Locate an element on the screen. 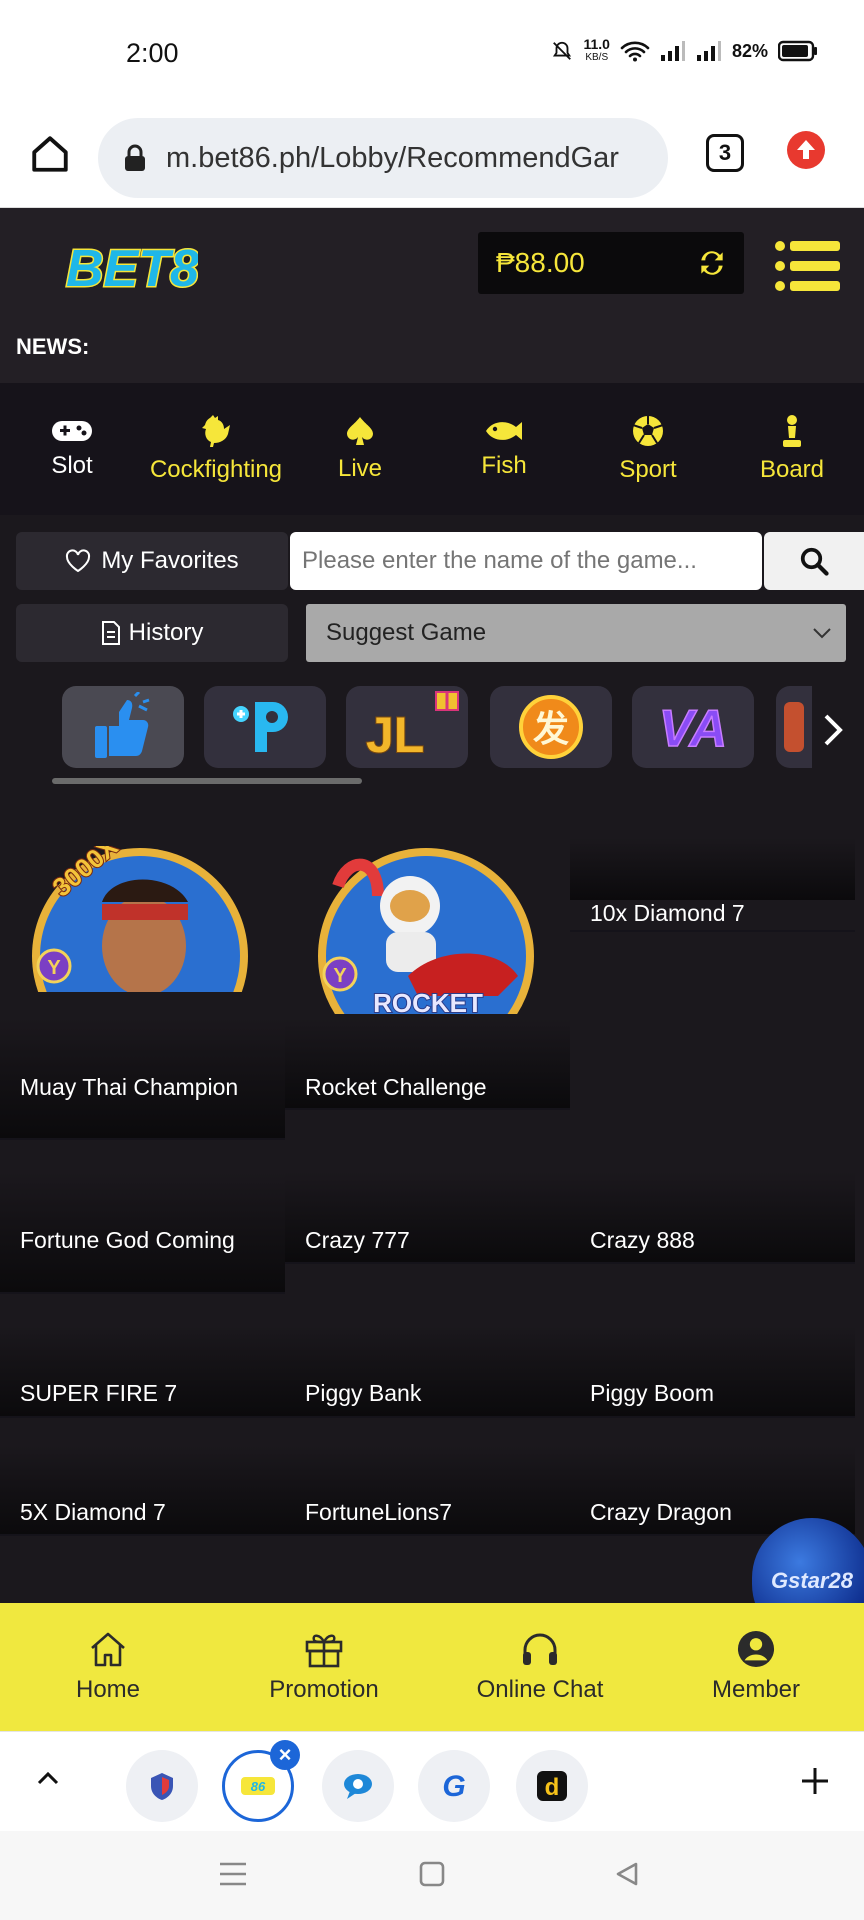 This screenshot has height=1920, width=864. chat-bubble-icon is located at coordinates (358, 1786).